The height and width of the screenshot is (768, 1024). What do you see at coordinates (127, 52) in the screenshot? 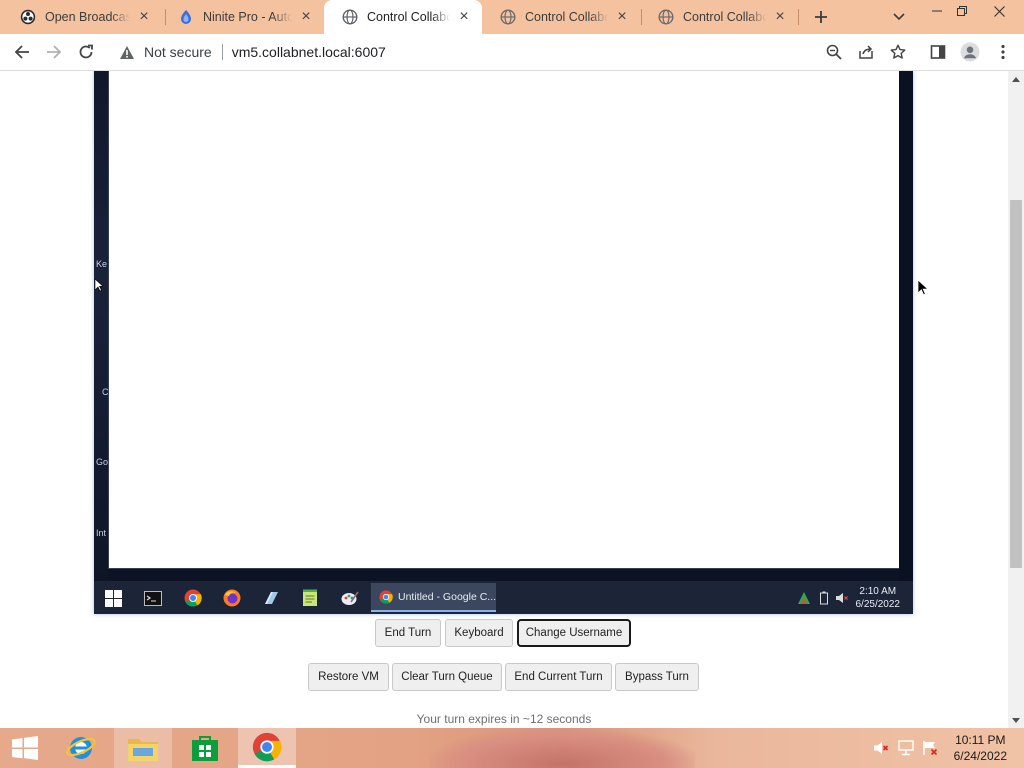
I see `warning-icon` at bounding box center [127, 52].